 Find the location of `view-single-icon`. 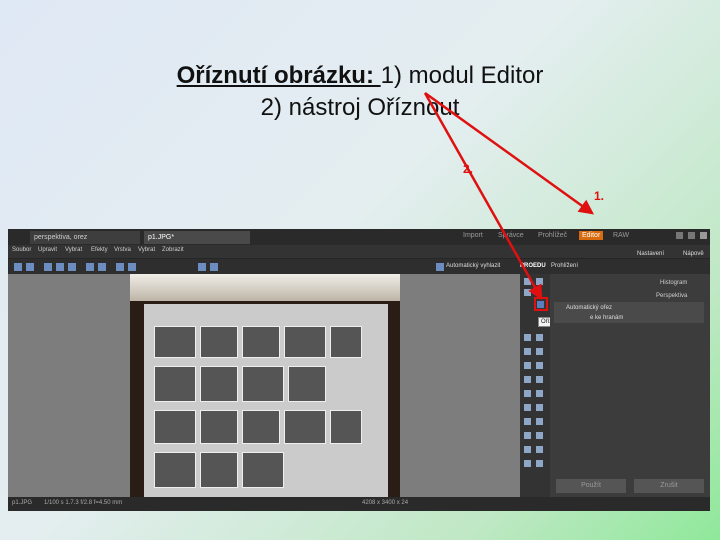

view-single-icon is located at coordinates (202, 267).